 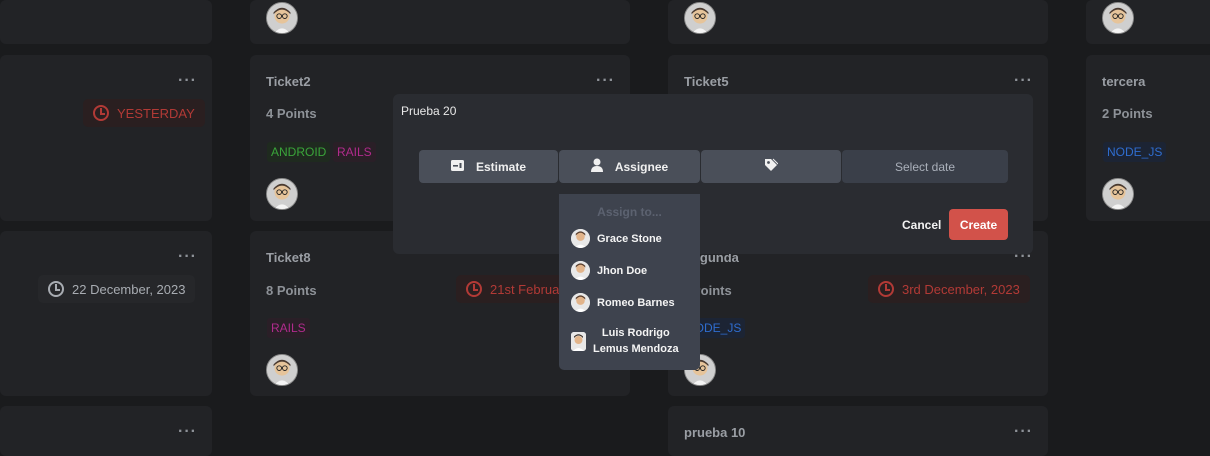 What do you see at coordinates (106, 138) in the screenshot?
I see `card-col1-2: ··· YESTERDAY` at bounding box center [106, 138].